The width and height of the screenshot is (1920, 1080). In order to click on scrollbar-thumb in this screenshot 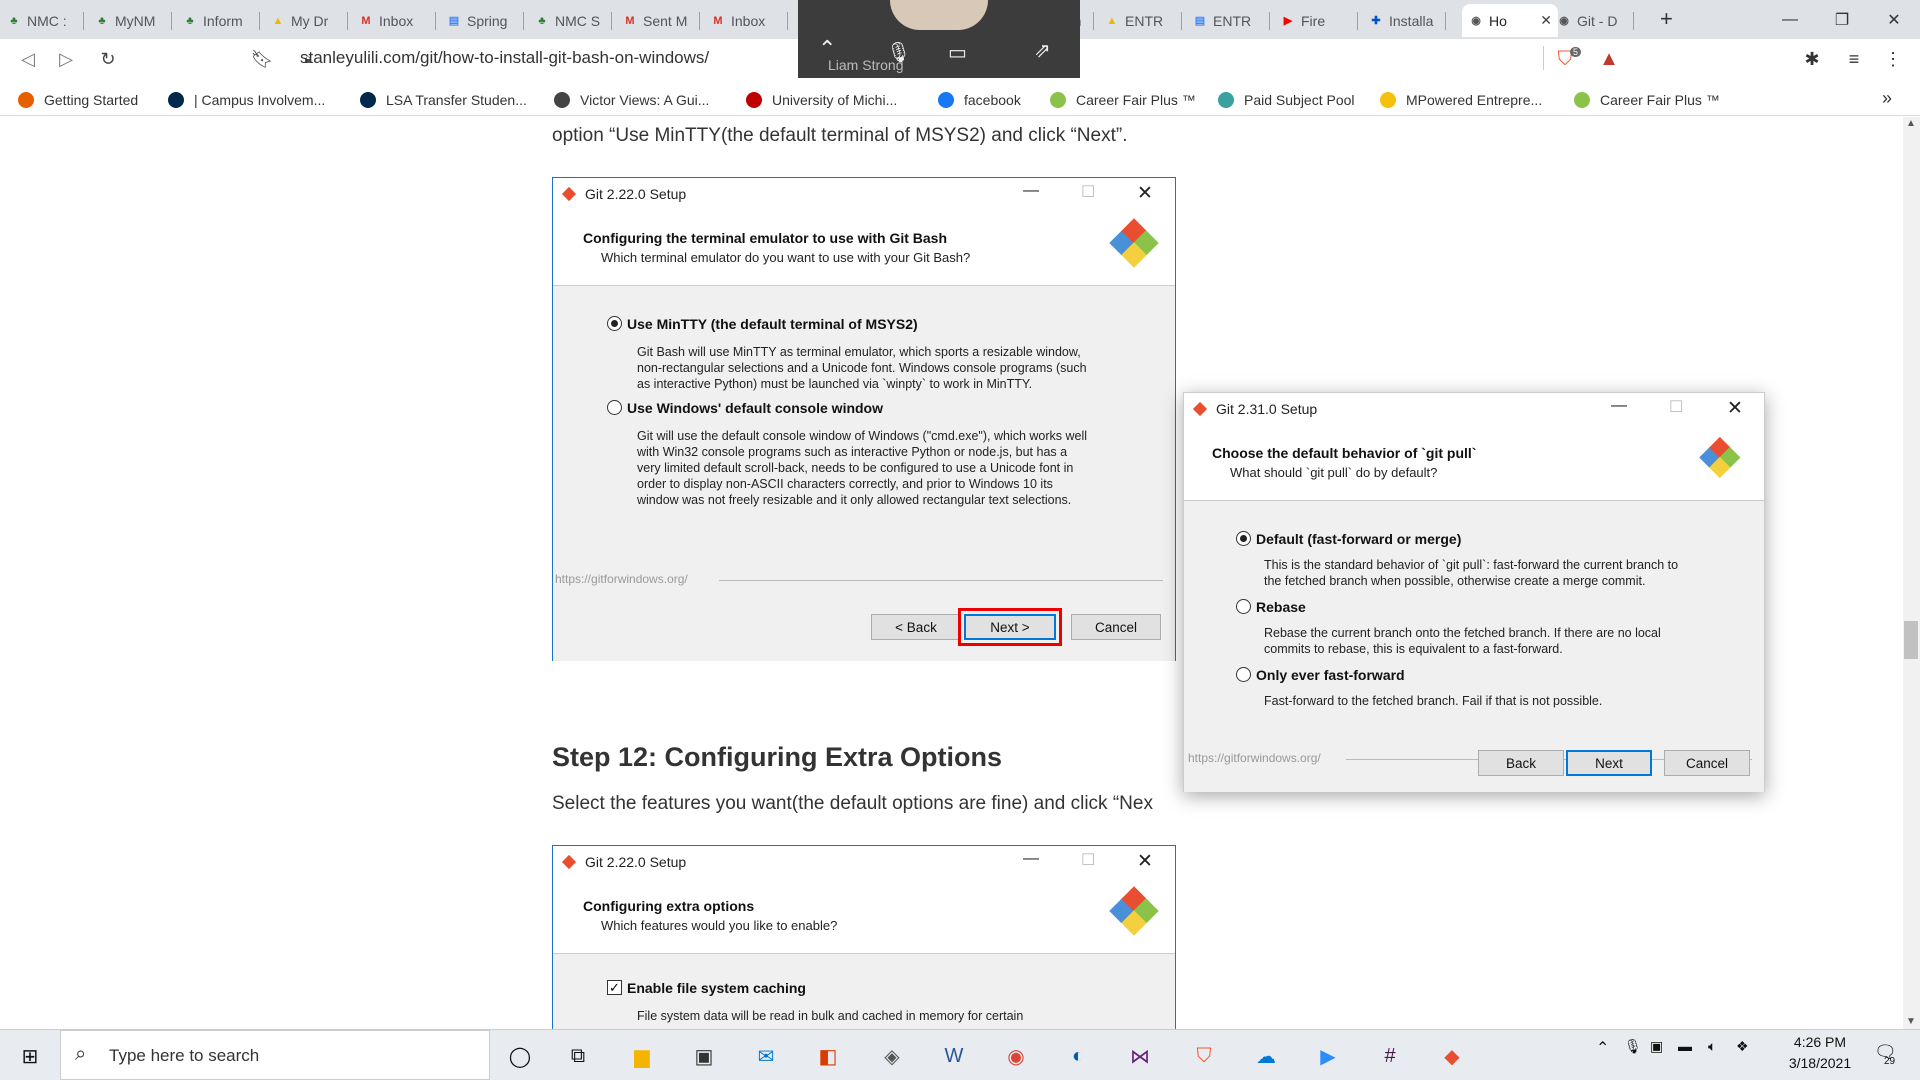, I will do `click(1911, 640)`.